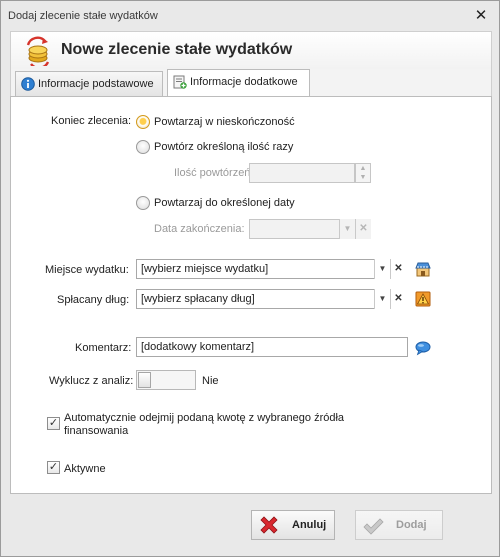 This screenshot has height=557, width=500. Describe the element at coordinates (93, 300) in the screenshot. I see `debt-label: Spłacany dług:` at that location.